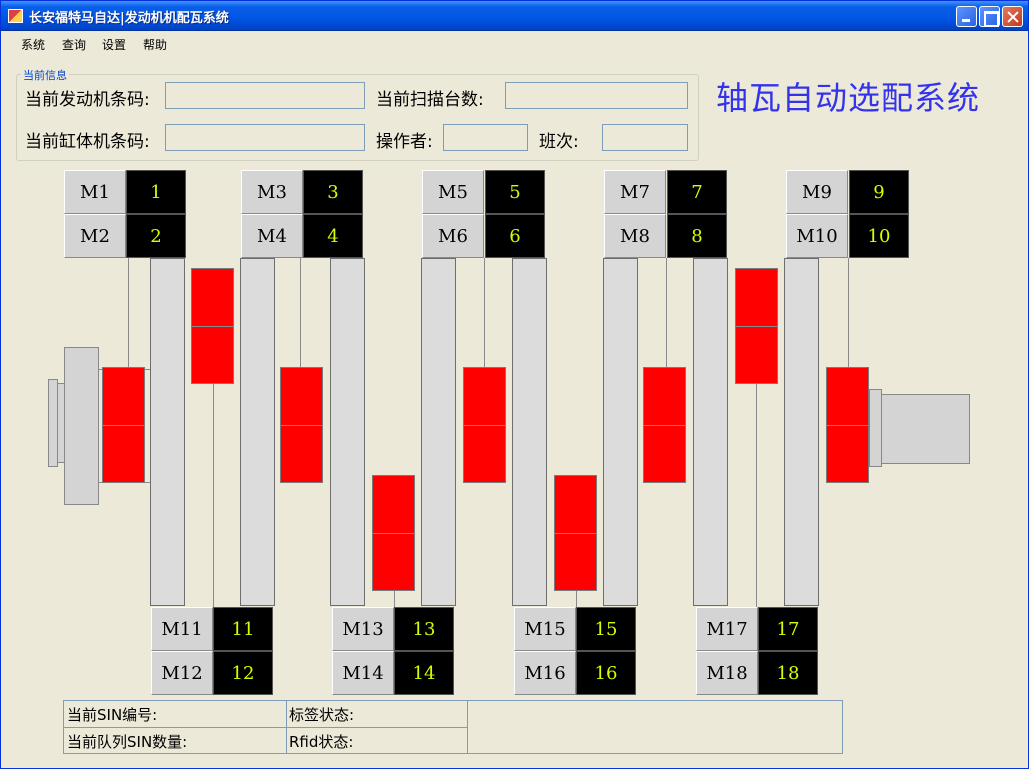 The width and height of the screenshot is (1029, 769). I want to click on operator-field, so click(485, 137).